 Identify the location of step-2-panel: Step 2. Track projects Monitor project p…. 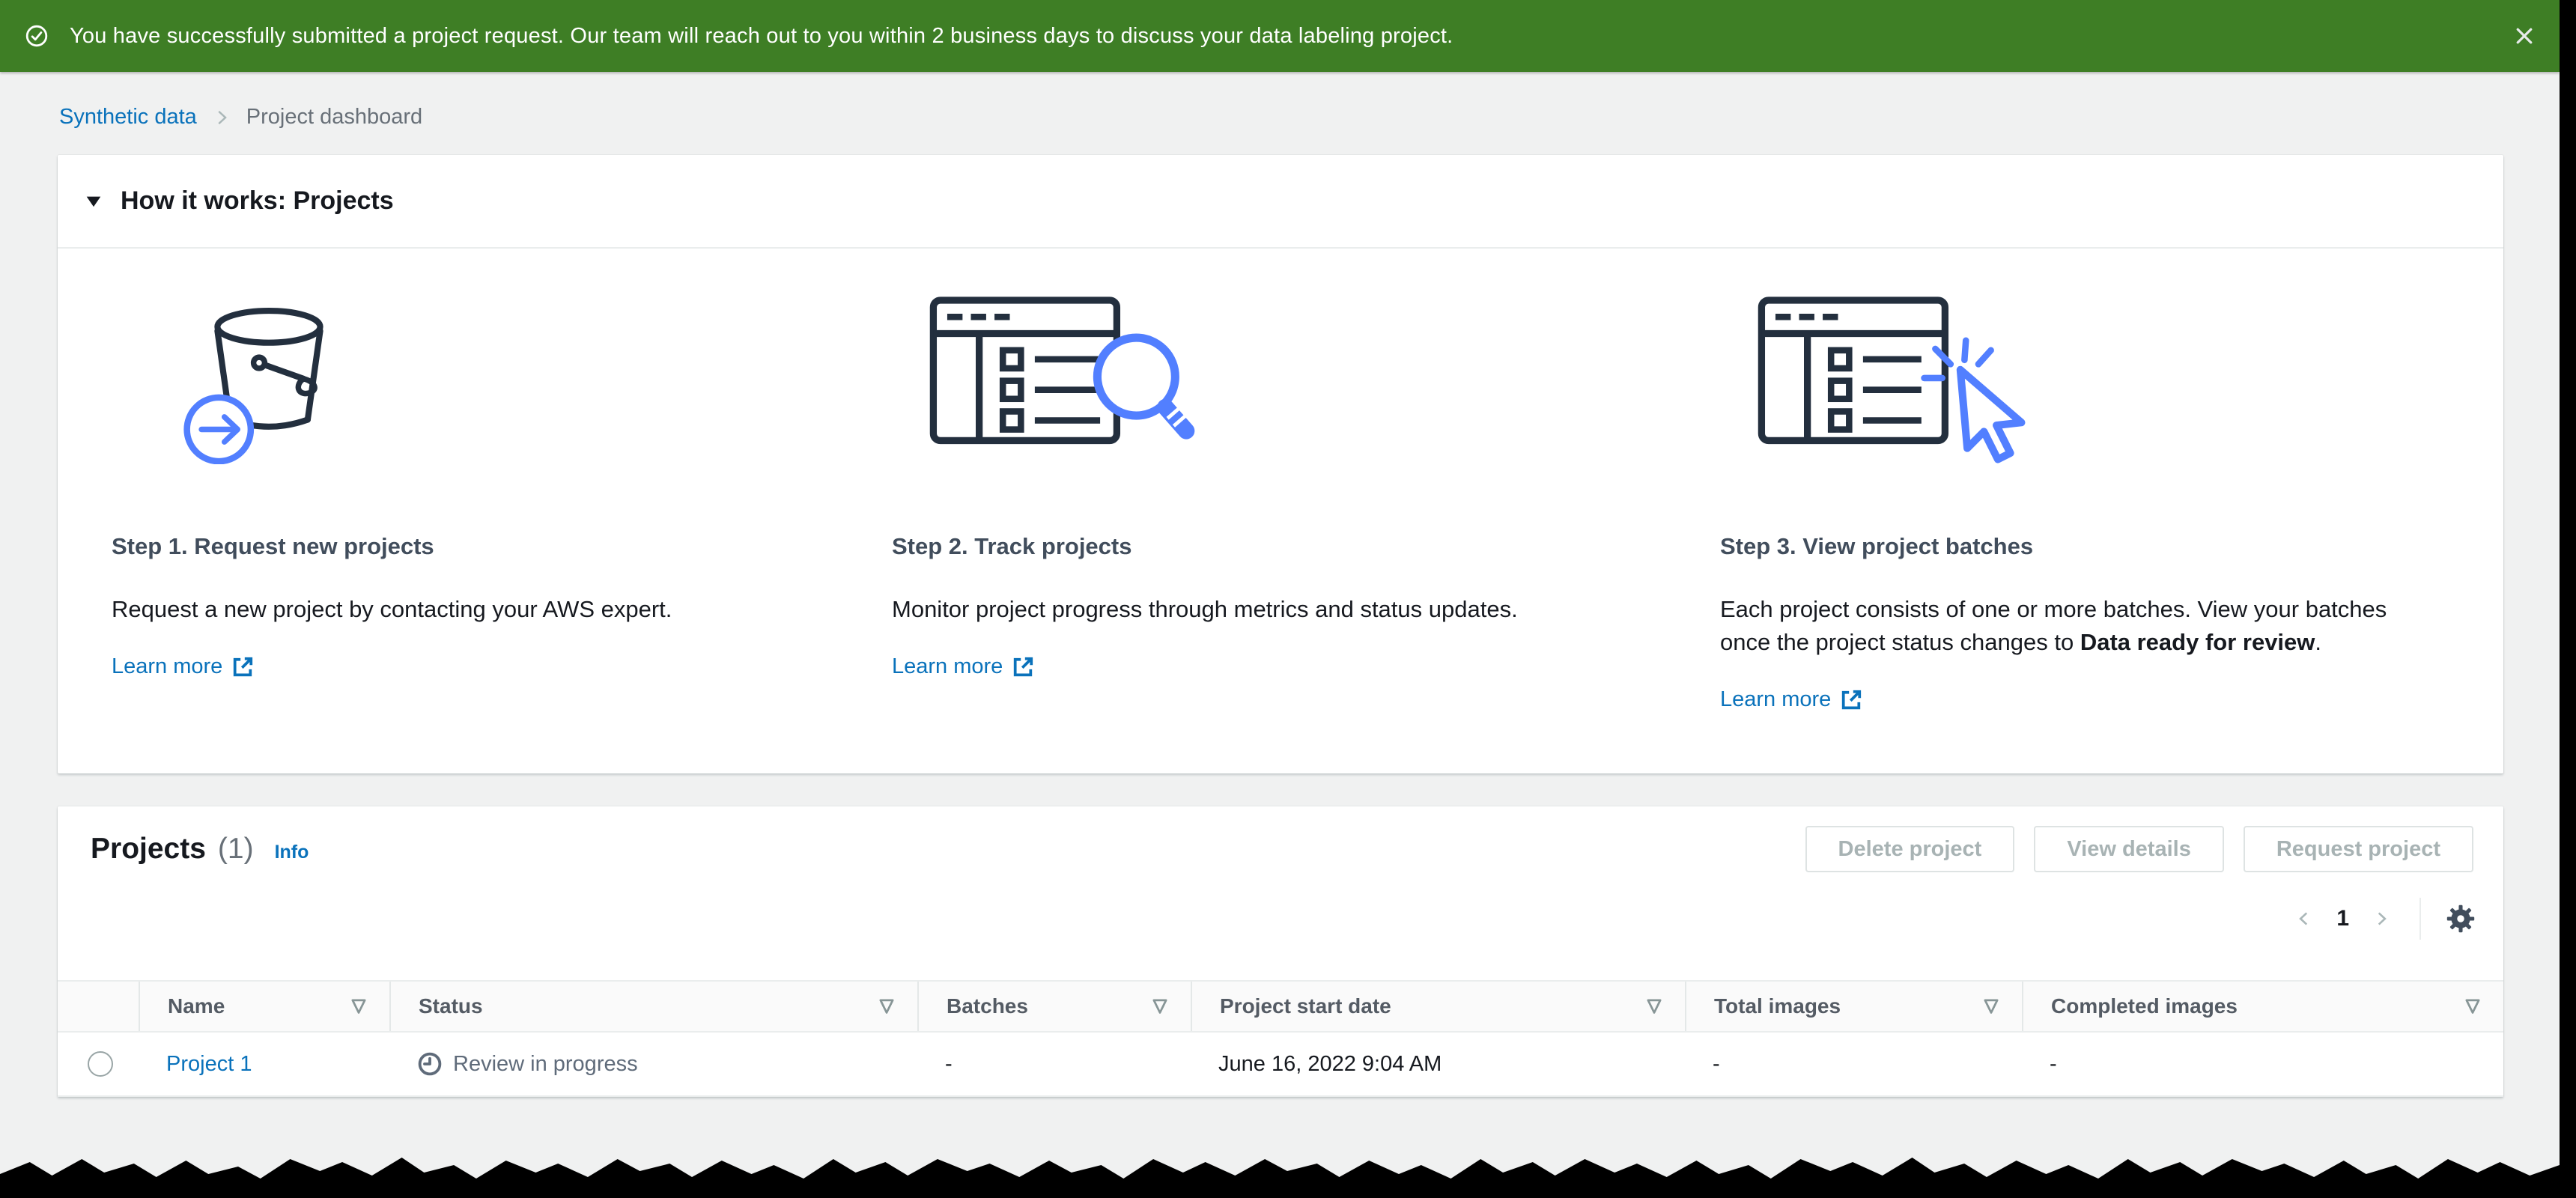
(1306, 480).